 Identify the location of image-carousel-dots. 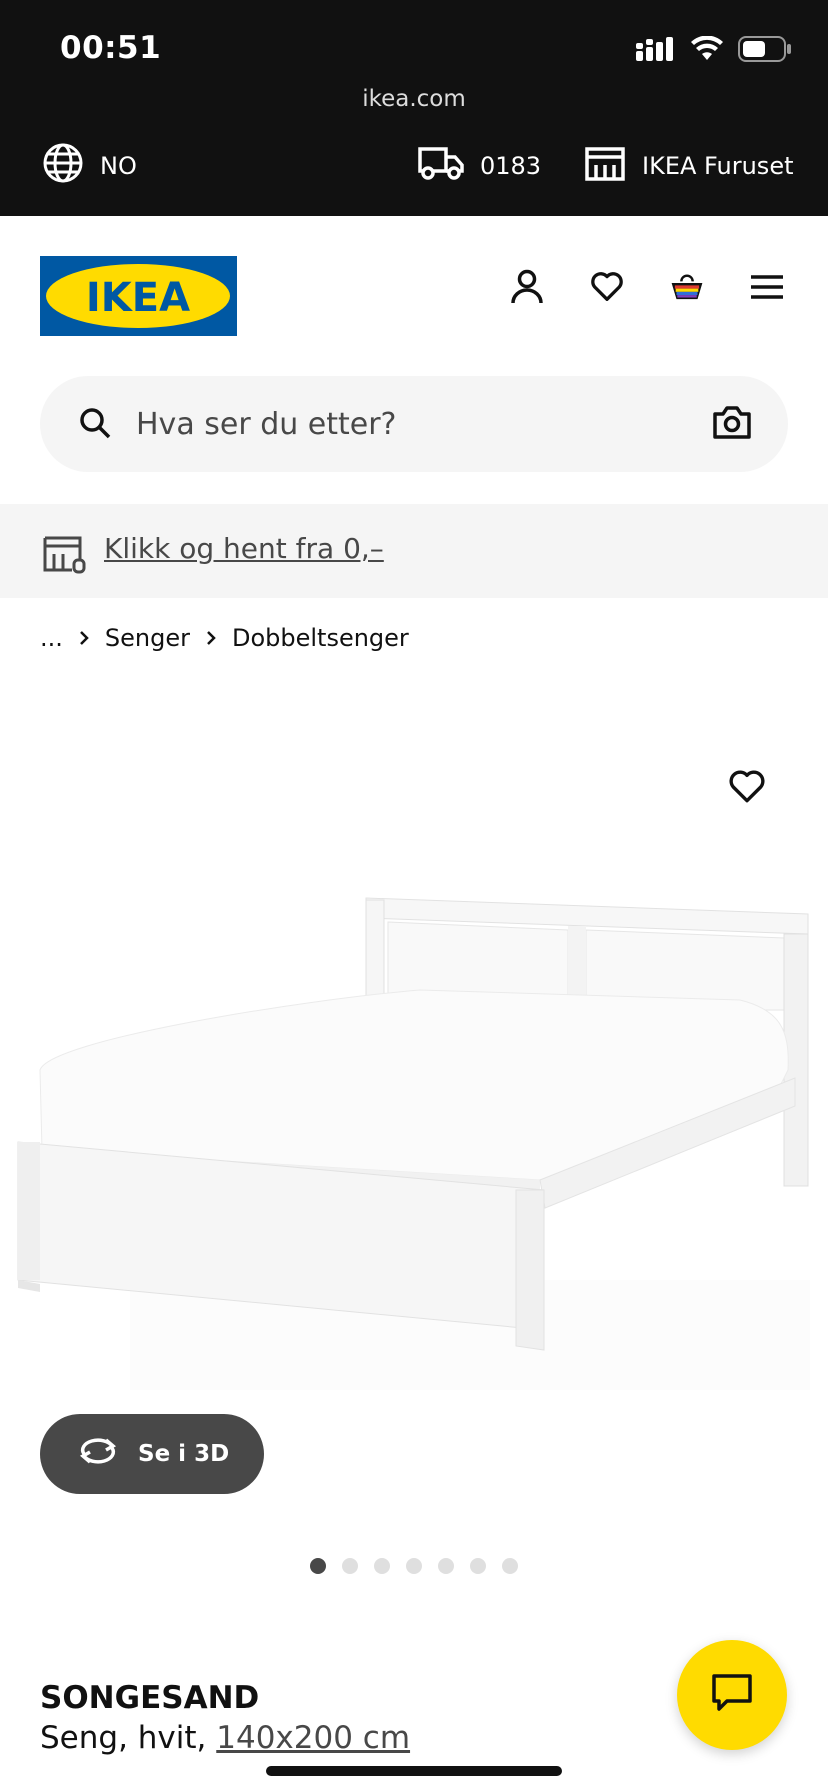
(414, 1566).